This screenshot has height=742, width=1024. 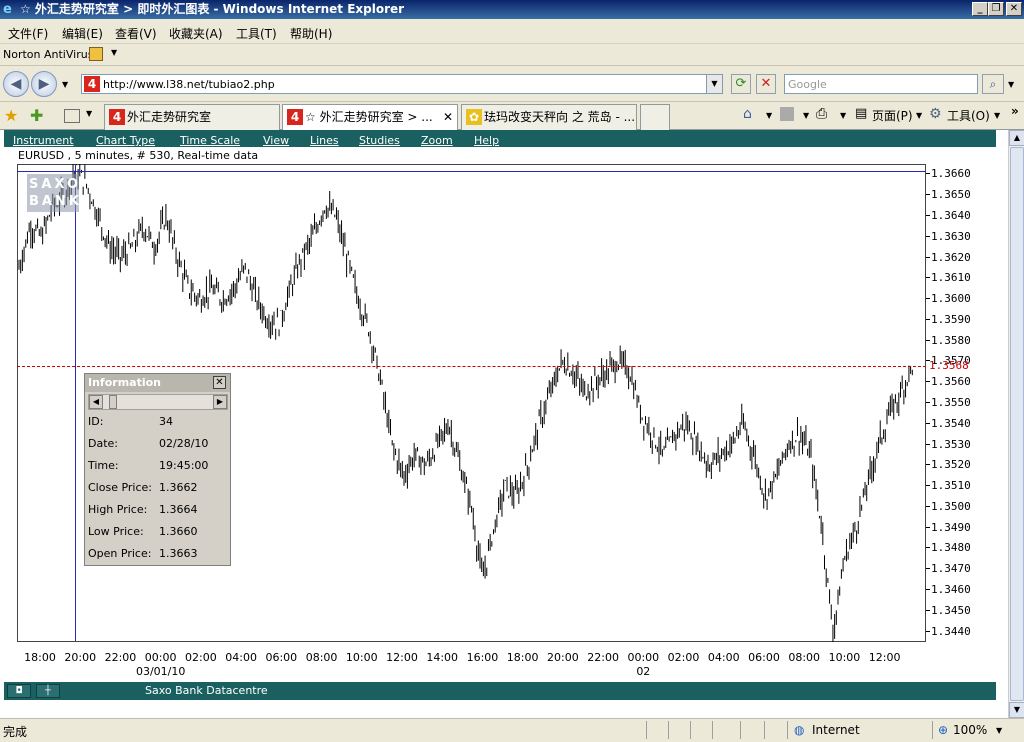 I want to click on y-tick-label: 1.3540, so click(x=948, y=423).